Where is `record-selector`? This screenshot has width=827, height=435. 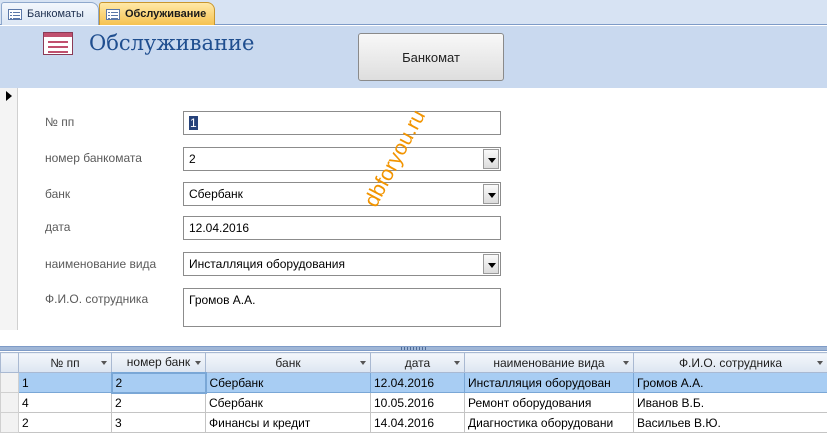 record-selector is located at coordinates (9, 209).